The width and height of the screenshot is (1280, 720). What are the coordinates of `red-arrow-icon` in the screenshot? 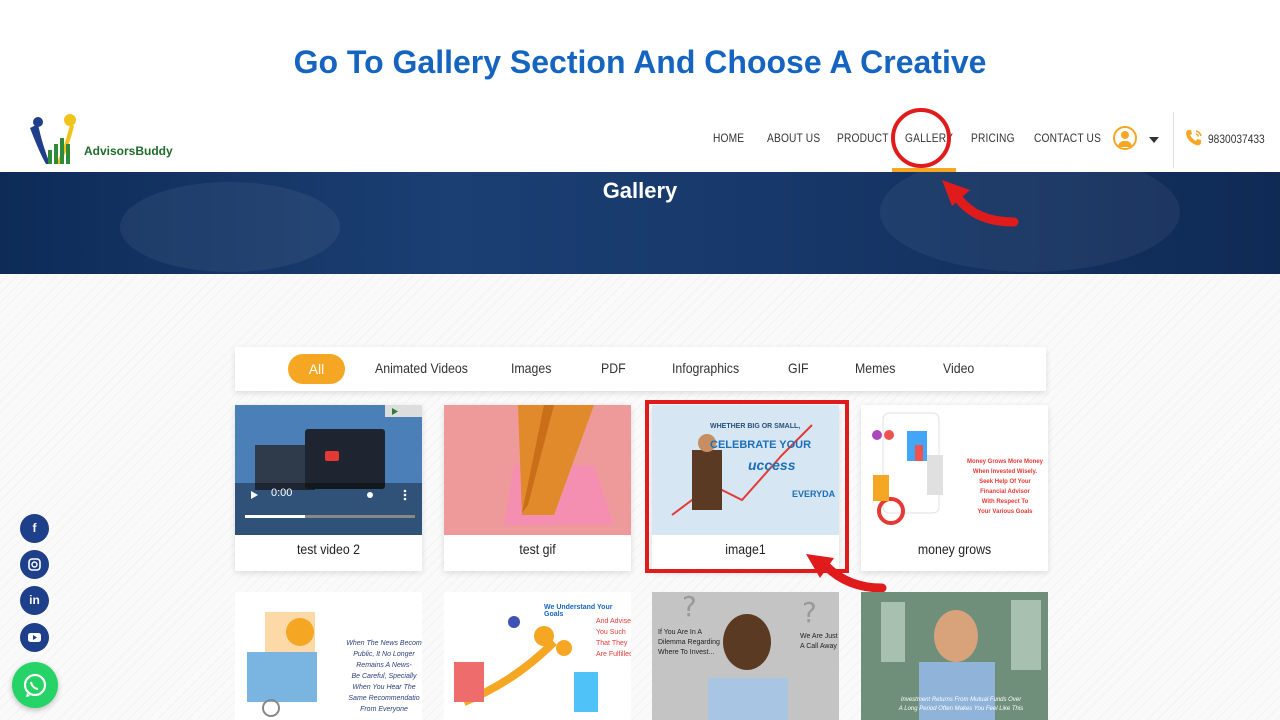 It's located at (980, 203).